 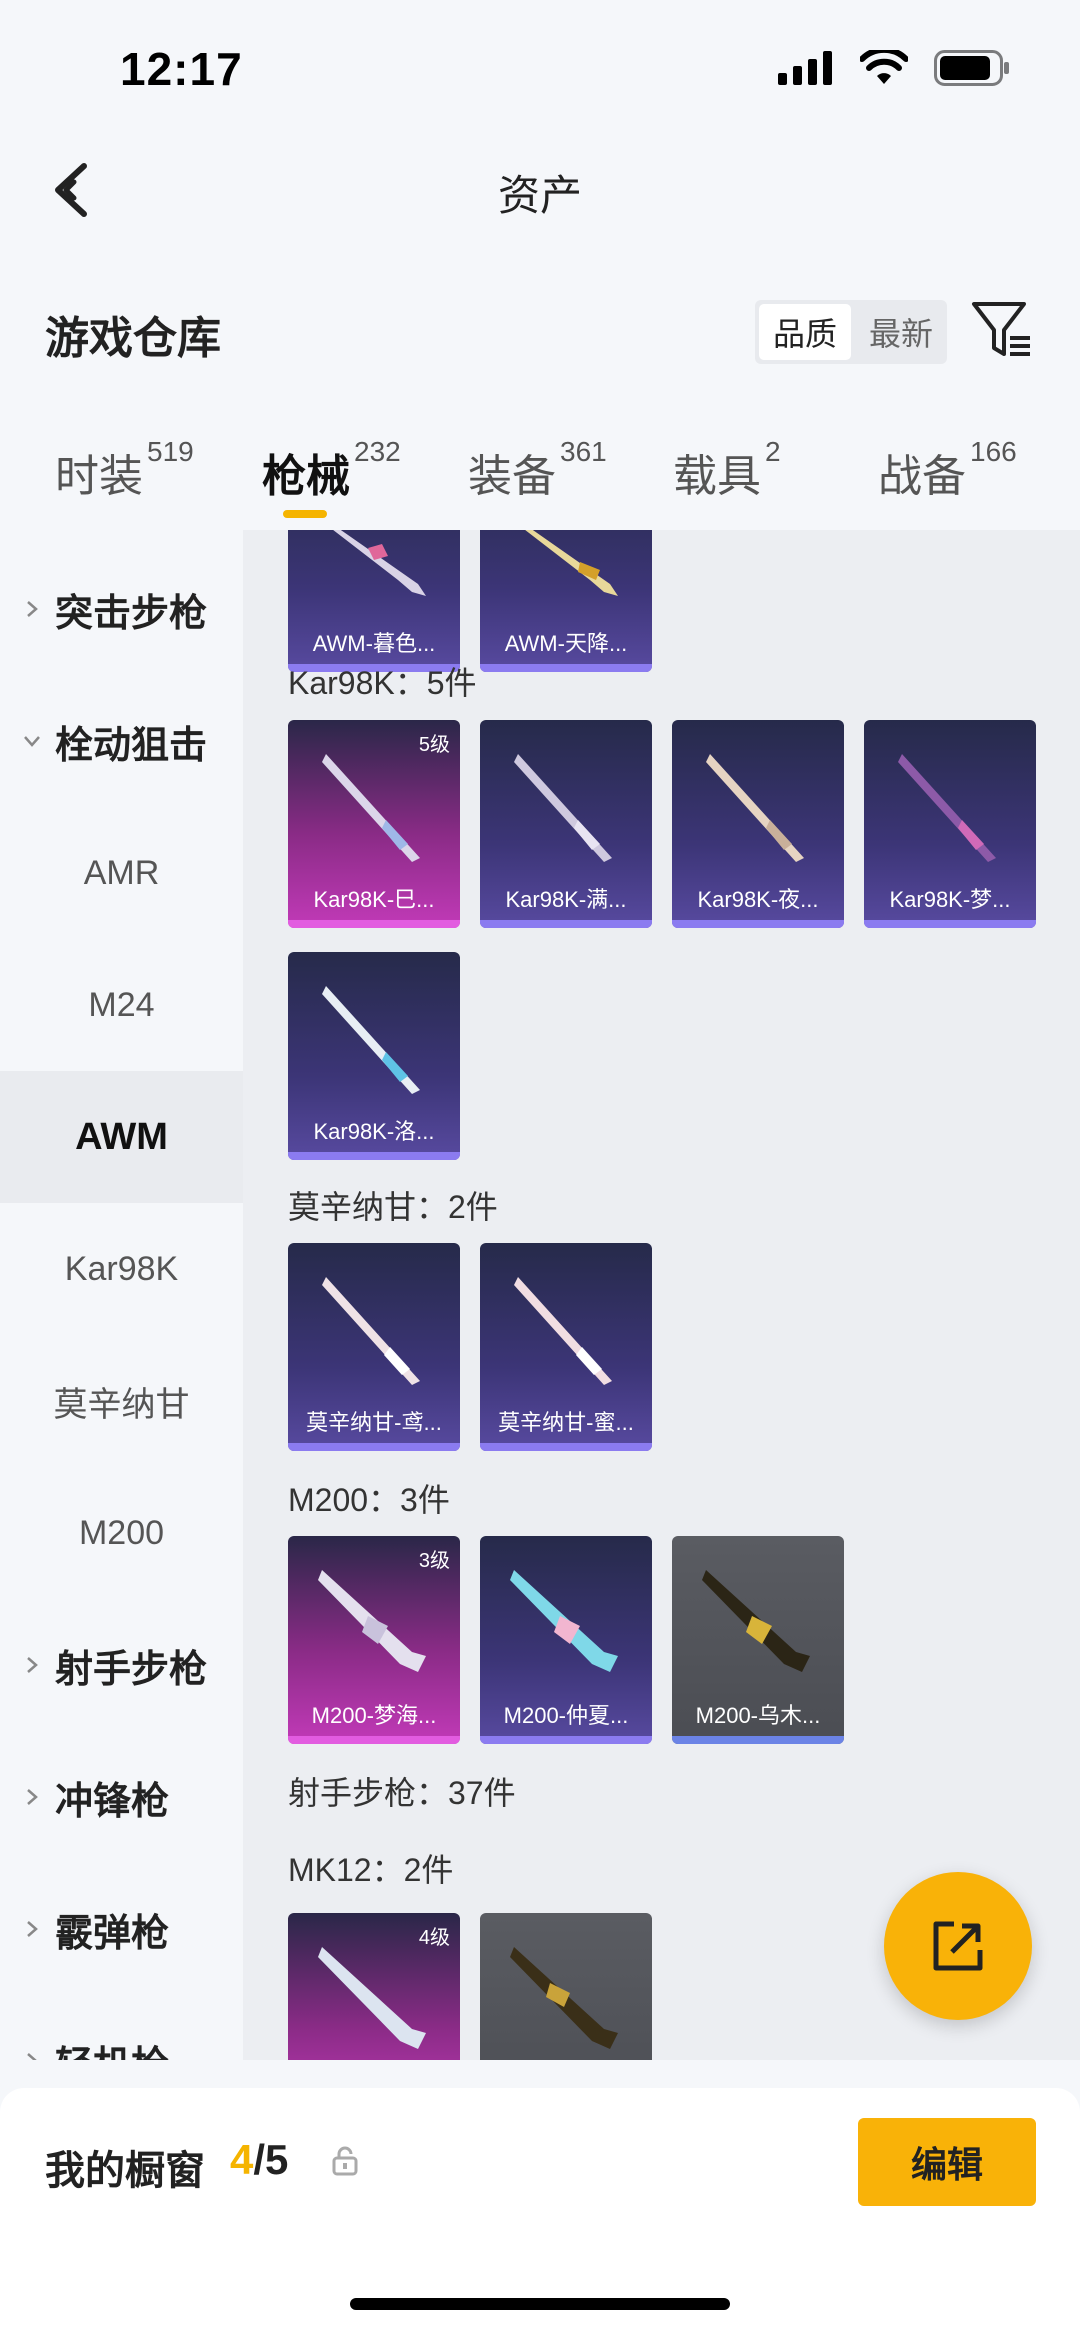 What do you see at coordinates (305, 514) in the screenshot?
I see `active-tab-indicator` at bounding box center [305, 514].